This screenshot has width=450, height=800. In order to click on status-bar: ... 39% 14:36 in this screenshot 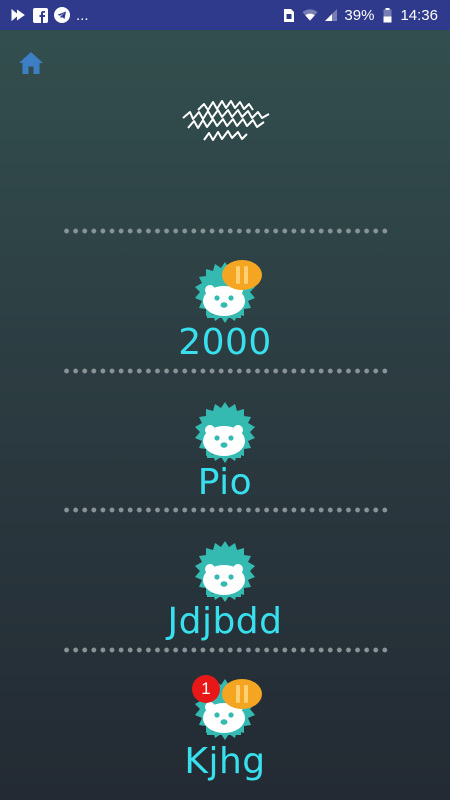, I will do `click(225, 15)`.